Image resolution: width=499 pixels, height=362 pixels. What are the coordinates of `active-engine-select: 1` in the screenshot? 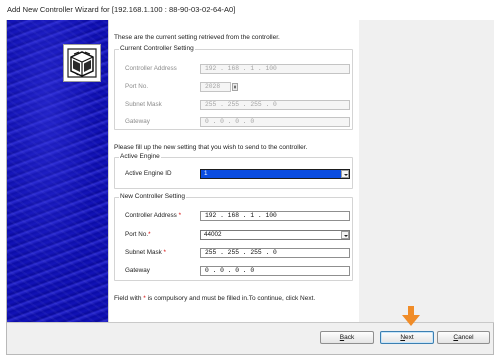 It's located at (275, 174).